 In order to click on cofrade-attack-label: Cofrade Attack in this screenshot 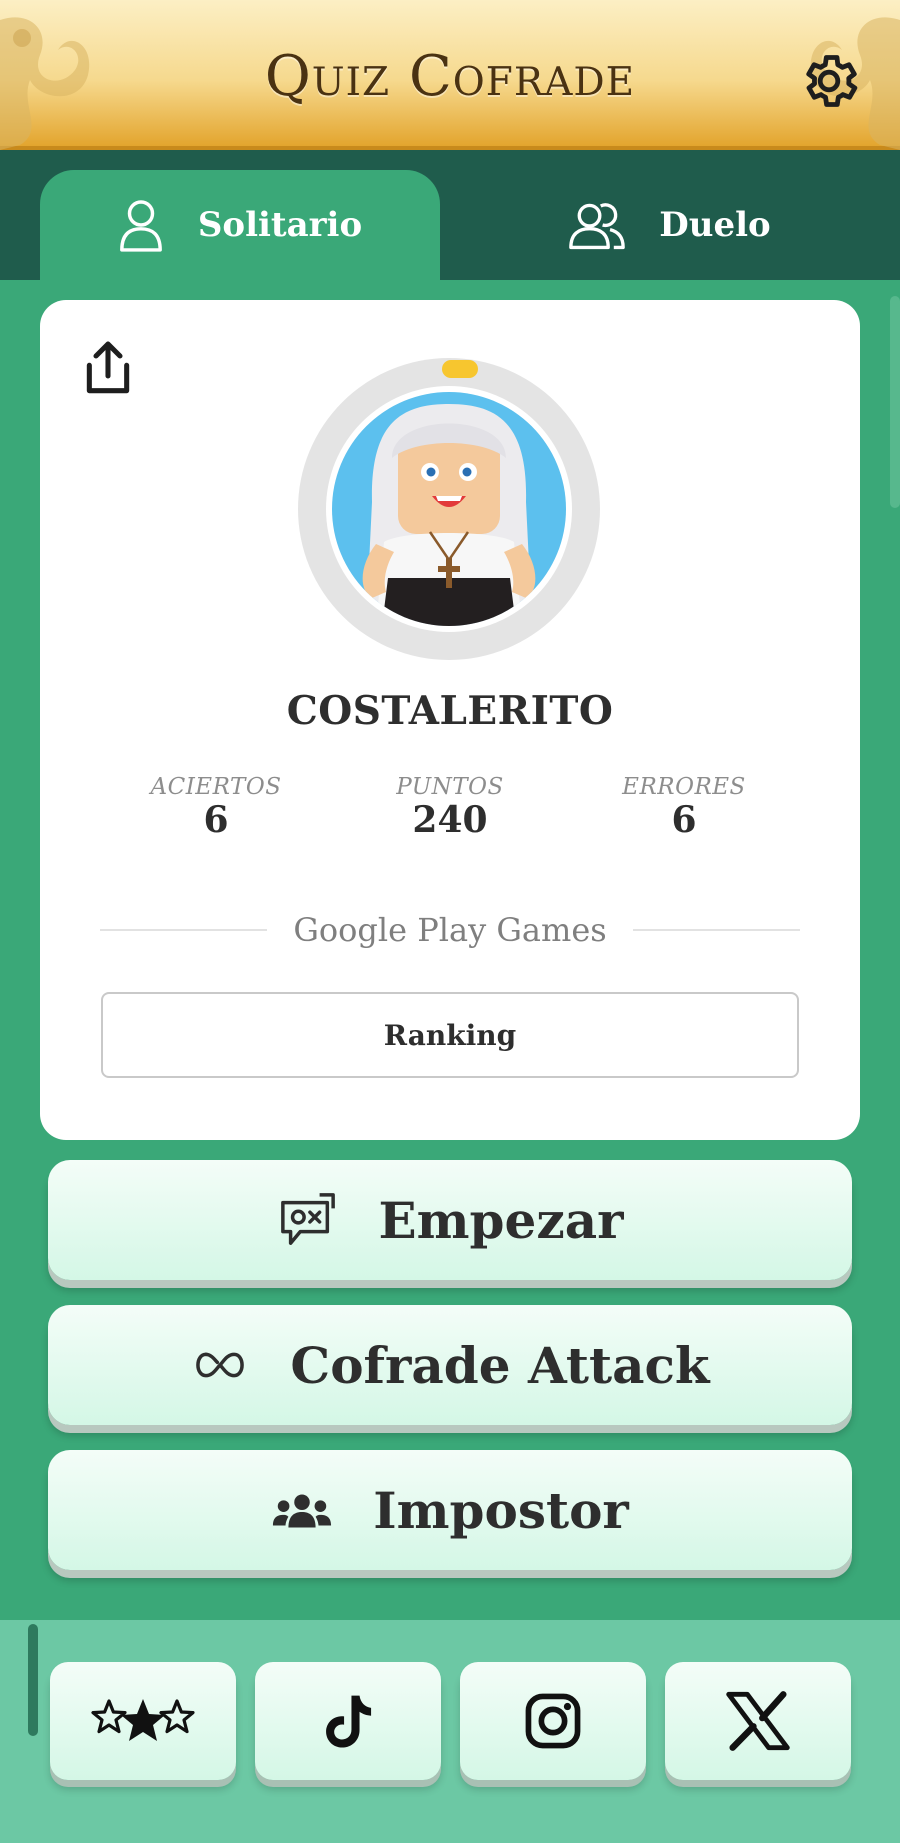, I will do `click(500, 1365)`.